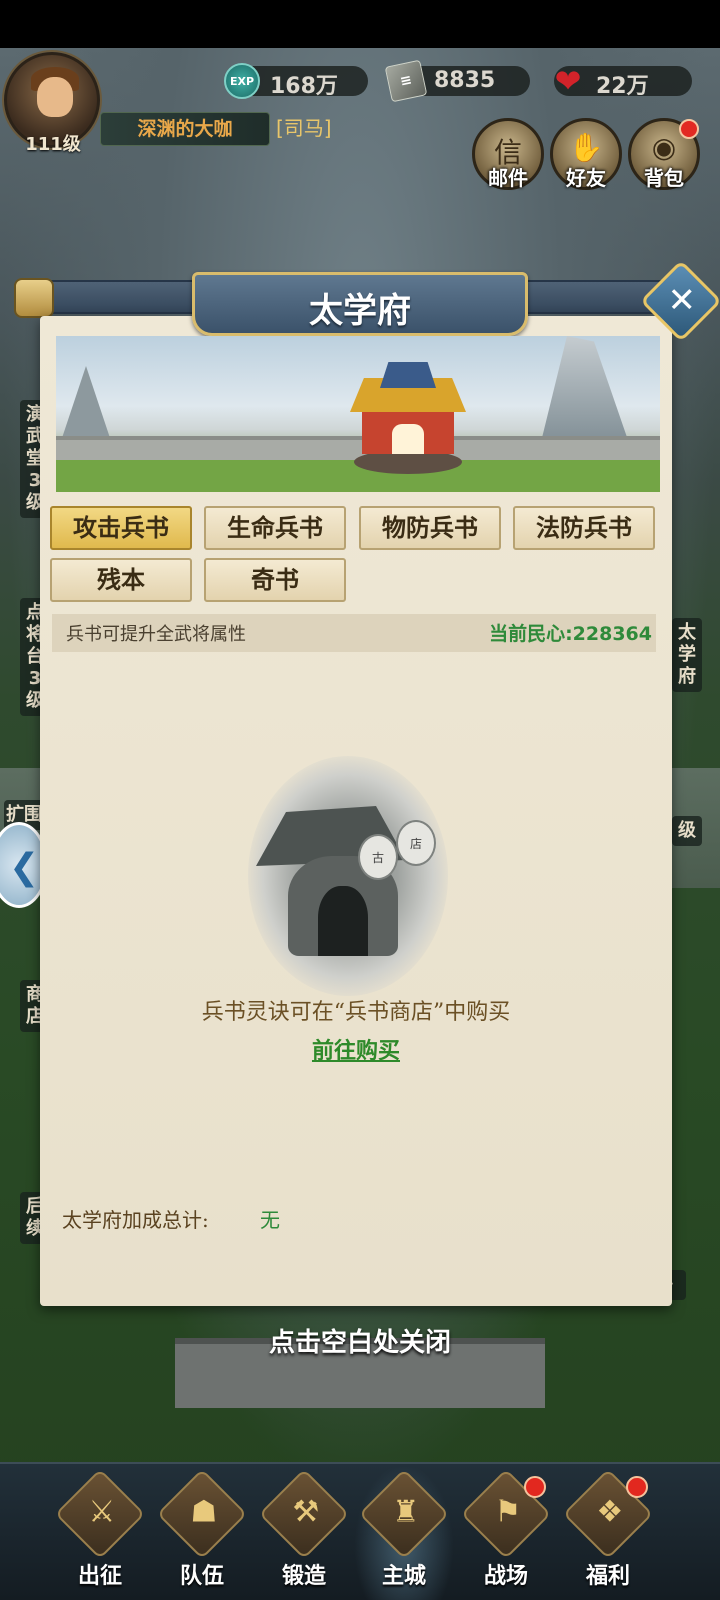 The height and width of the screenshot is (1600, 720). I want to click on crossed-swords-icon: ⚔, so click(102, 1512).